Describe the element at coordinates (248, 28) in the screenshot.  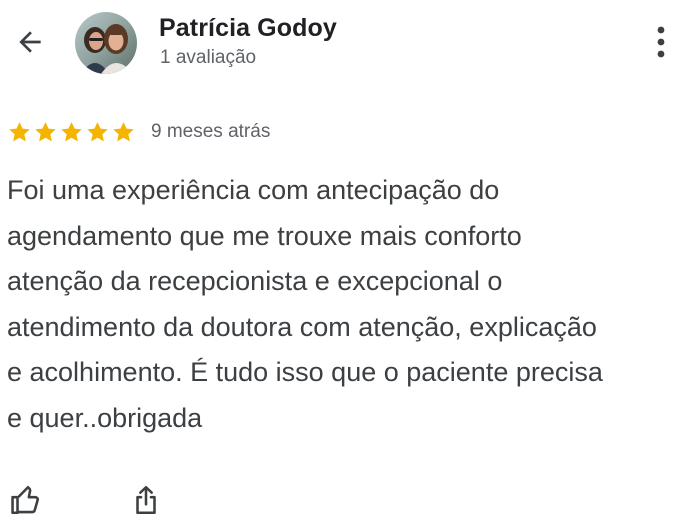
I see `author-name: Patrícia Godoy` at that location.